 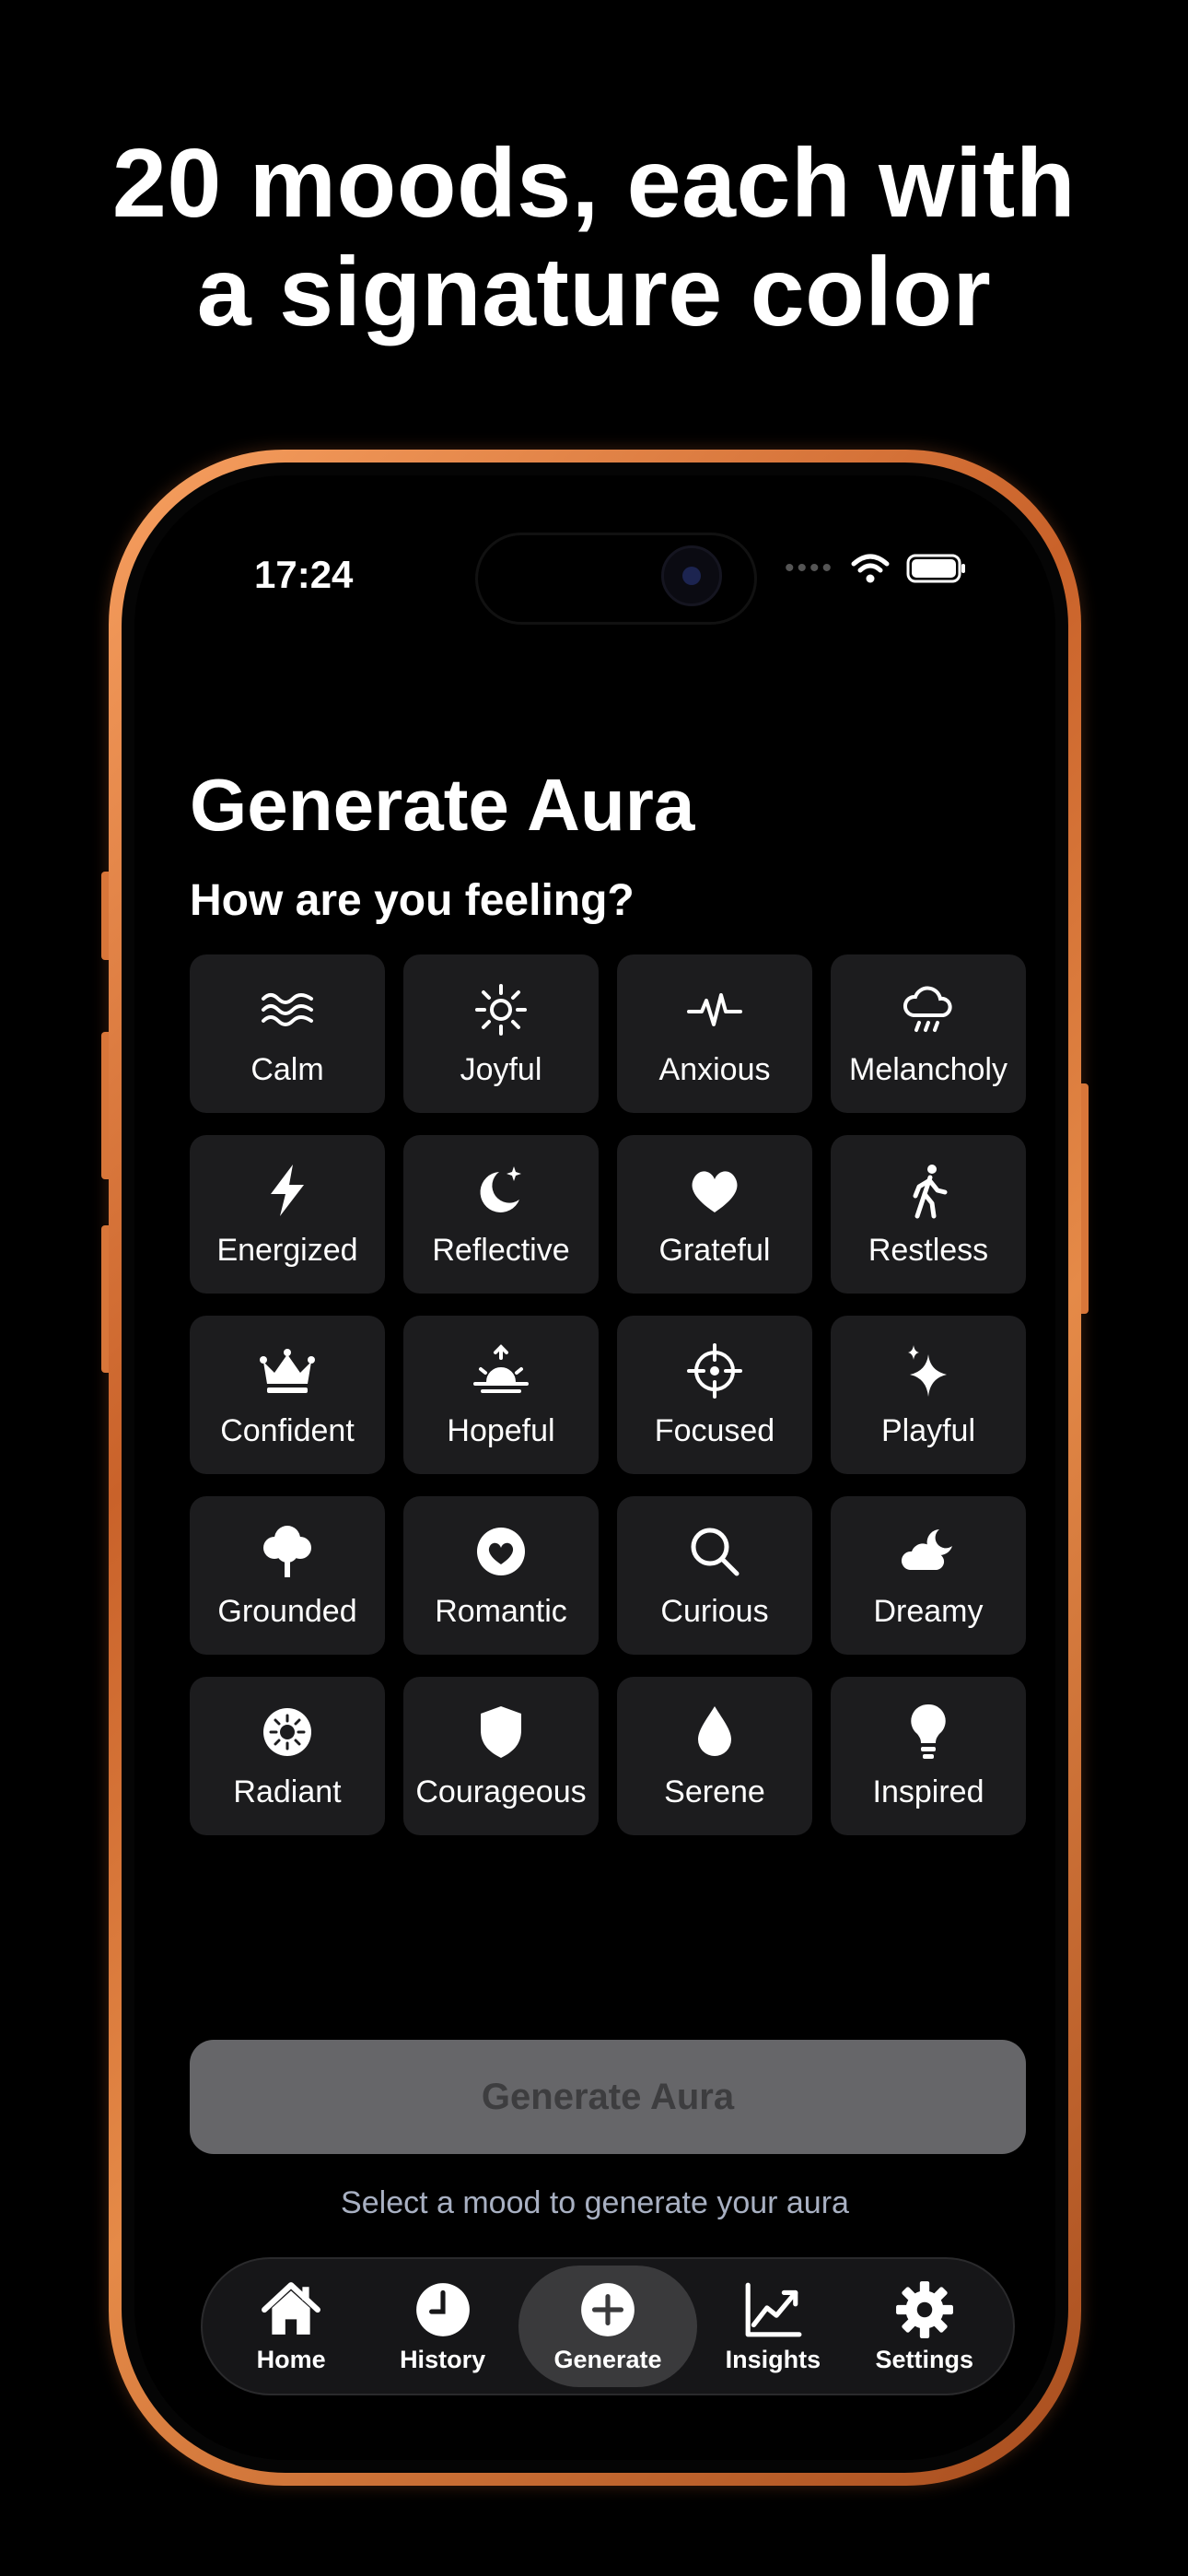 I want to click on mood-label: Melancholy, so click(x=928, y=1069).